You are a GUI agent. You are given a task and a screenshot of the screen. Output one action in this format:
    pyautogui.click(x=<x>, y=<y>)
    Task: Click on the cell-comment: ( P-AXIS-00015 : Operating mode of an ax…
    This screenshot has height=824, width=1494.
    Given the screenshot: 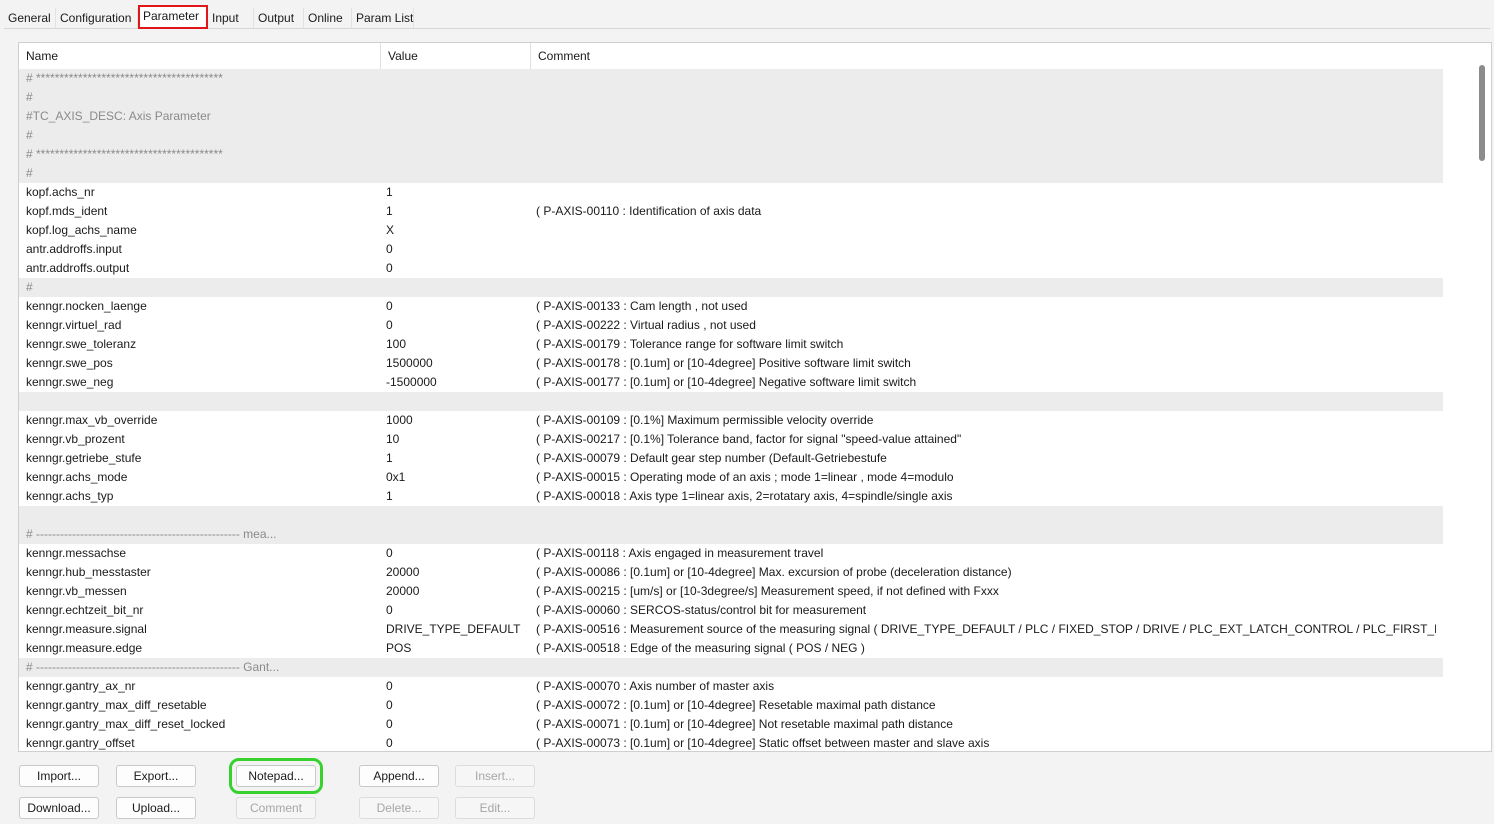 What is the action you would take?
    pyautogui.click(x=745, y=477)
    